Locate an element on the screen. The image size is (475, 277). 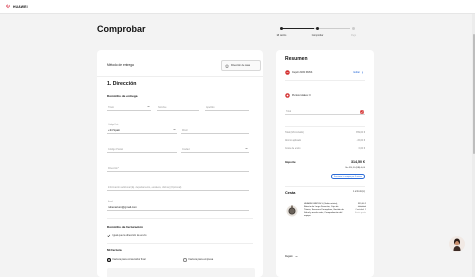
assistant-person-icon is located at coordinates (457, 244).